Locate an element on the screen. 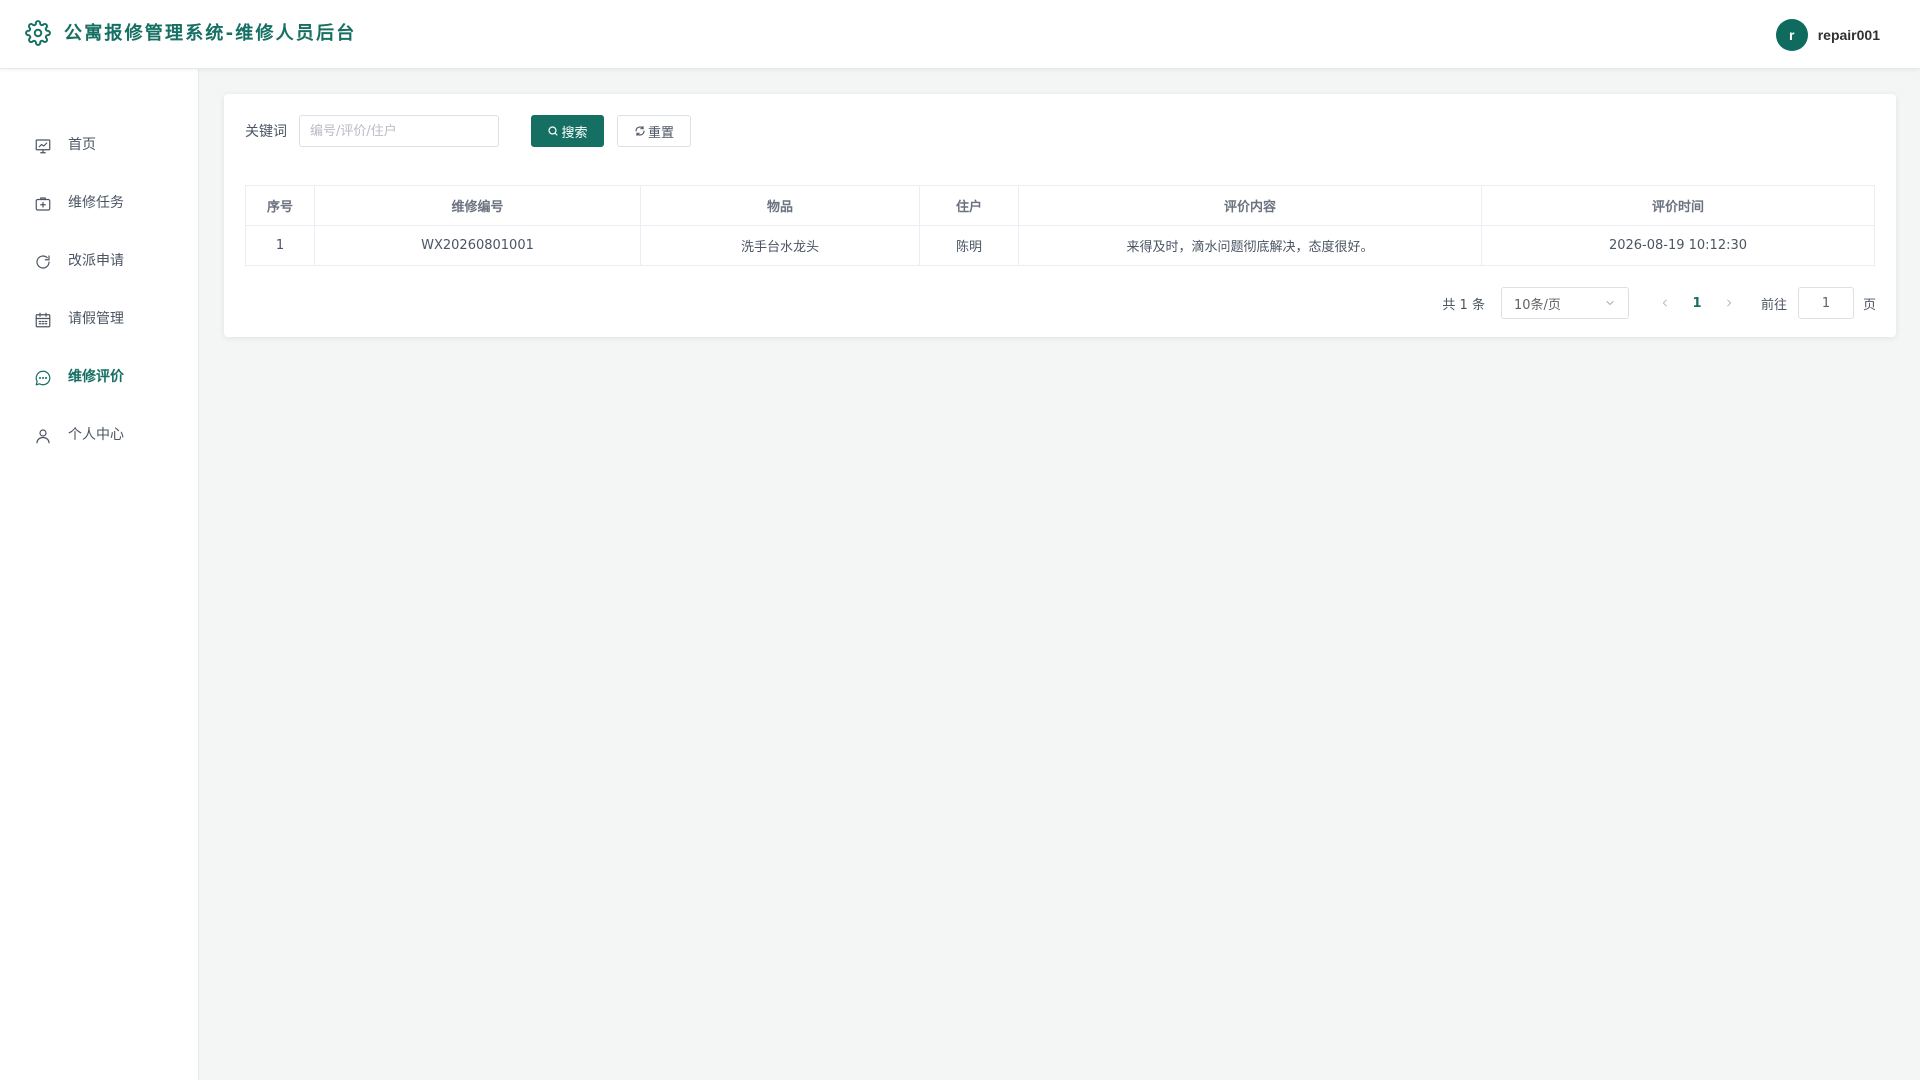 The image size is (1920, 1080). cell-review-content: 来得及时，滴水问题彻底解决，态度很好。 is located at coordinates (1250, 245).